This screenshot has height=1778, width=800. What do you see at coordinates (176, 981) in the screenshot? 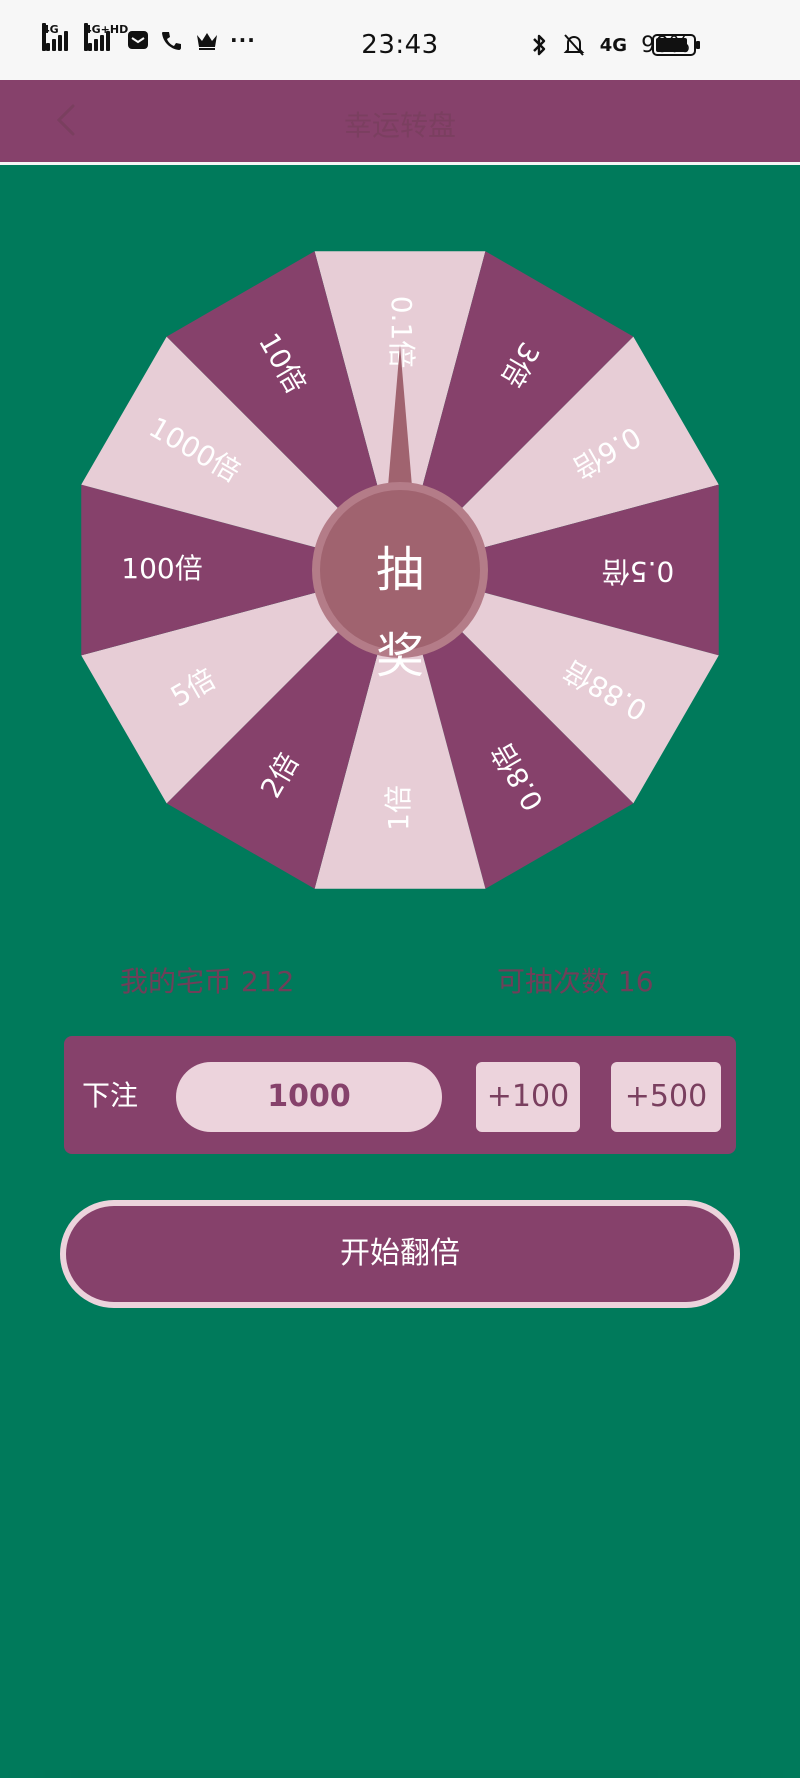
I see `coins-label: 我的宅币` at bounding box center [176, 981].